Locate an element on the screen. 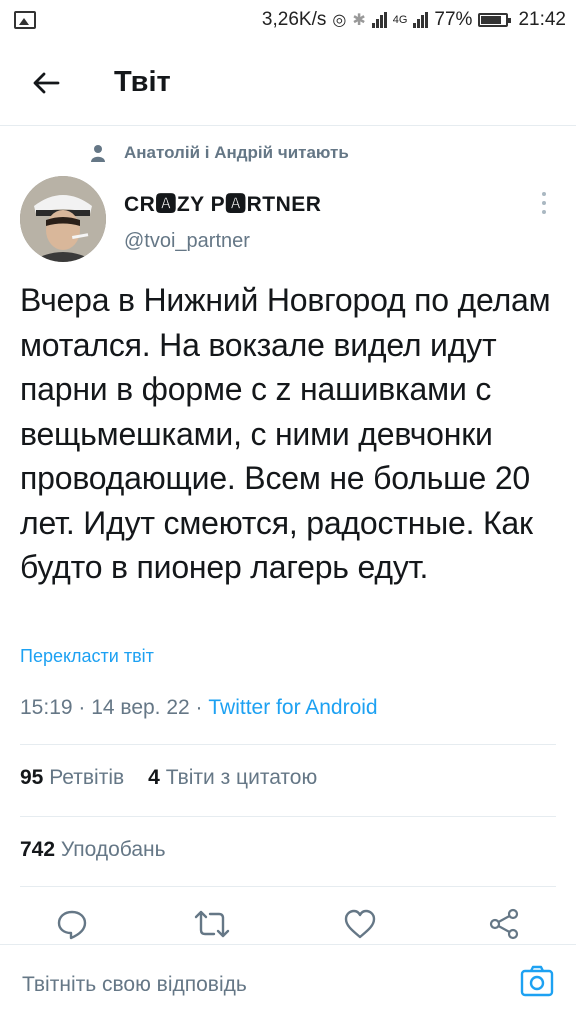 The width and height of the screenshot is (576, 1024). quotes-label: Твіти з цитатою is located at coordinates (241, 777).